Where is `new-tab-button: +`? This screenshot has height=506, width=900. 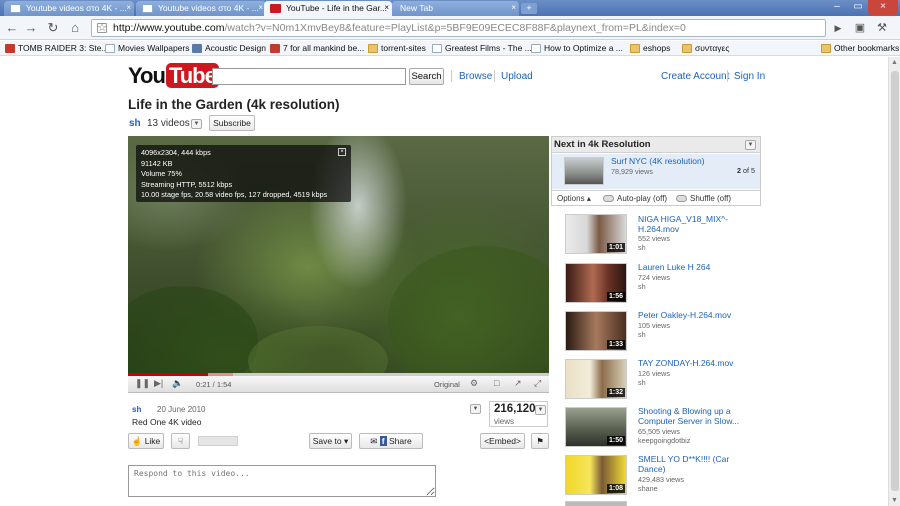
new-tab-button: + is located at coordinates (529, 8).